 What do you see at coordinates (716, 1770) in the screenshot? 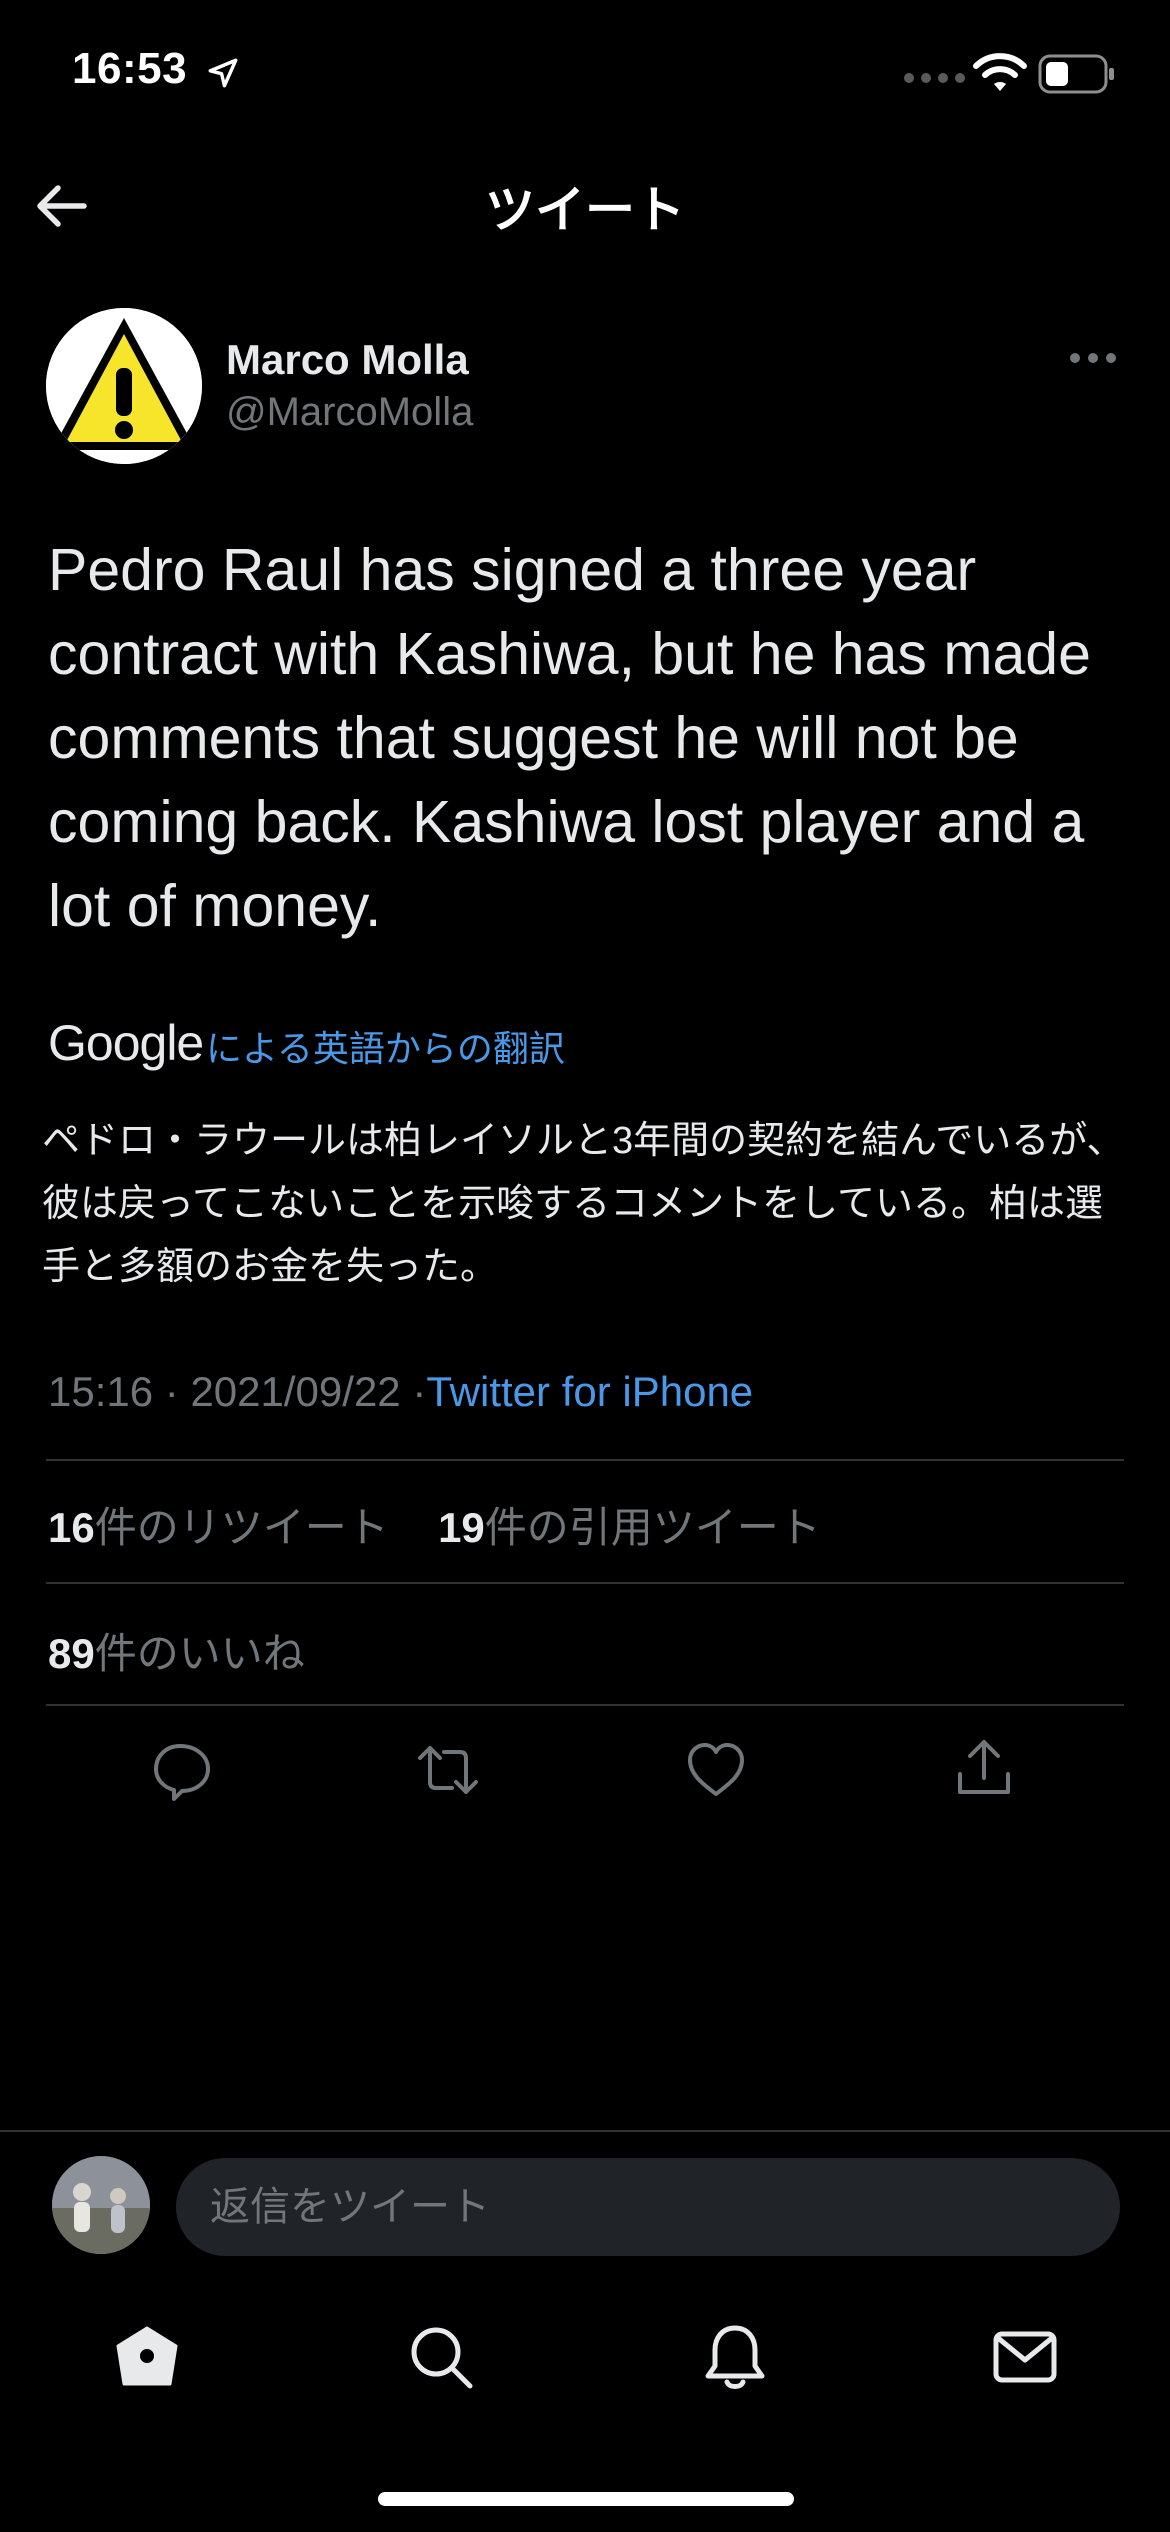
I see `like-heart-icon` at bounding box center [716, 1770].